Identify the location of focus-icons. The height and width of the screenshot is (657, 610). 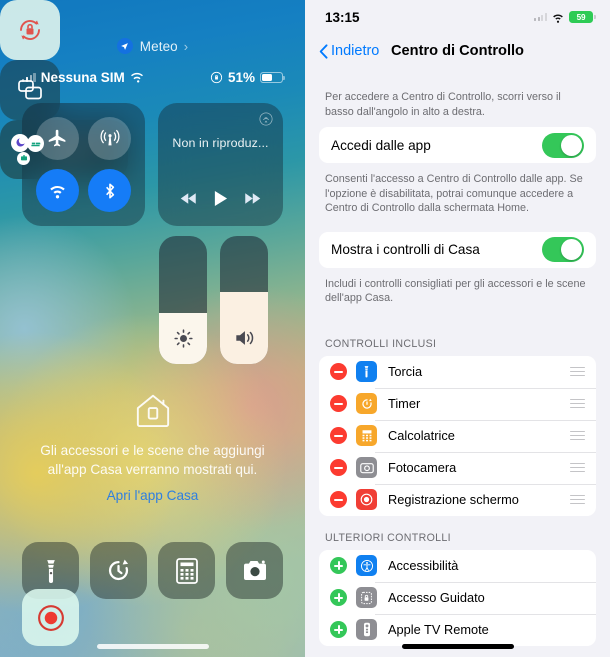
(29, 150).